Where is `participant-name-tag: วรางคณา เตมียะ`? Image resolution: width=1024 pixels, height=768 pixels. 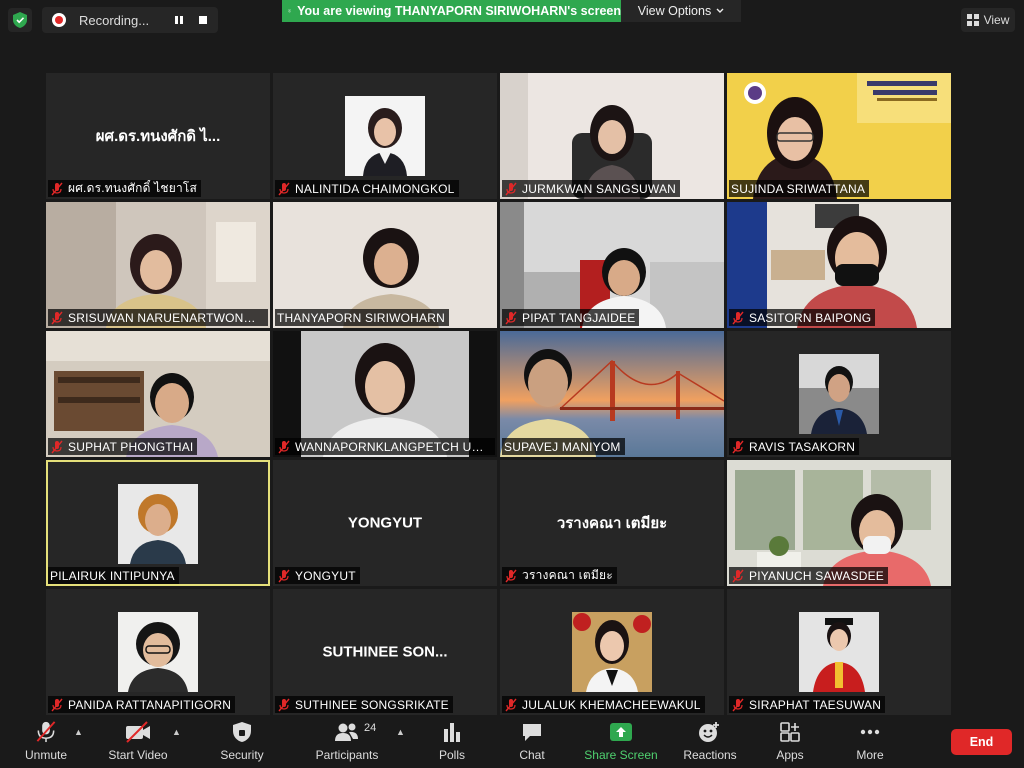 participant-name-tag: วรางคณา เตมียะ is located at coordinates (559, 575).